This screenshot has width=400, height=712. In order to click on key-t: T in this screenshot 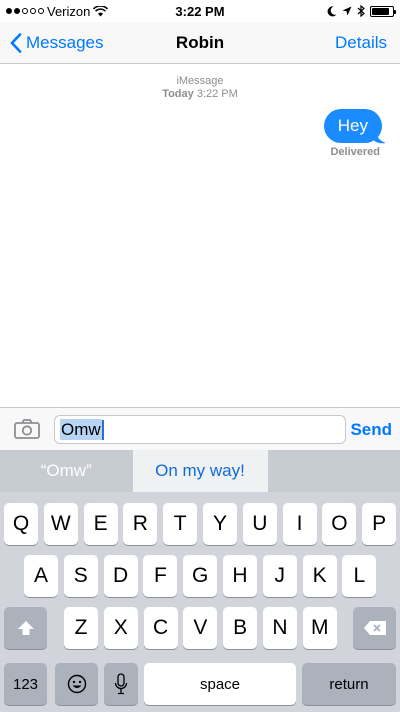, I will do `click(180, 524)`.